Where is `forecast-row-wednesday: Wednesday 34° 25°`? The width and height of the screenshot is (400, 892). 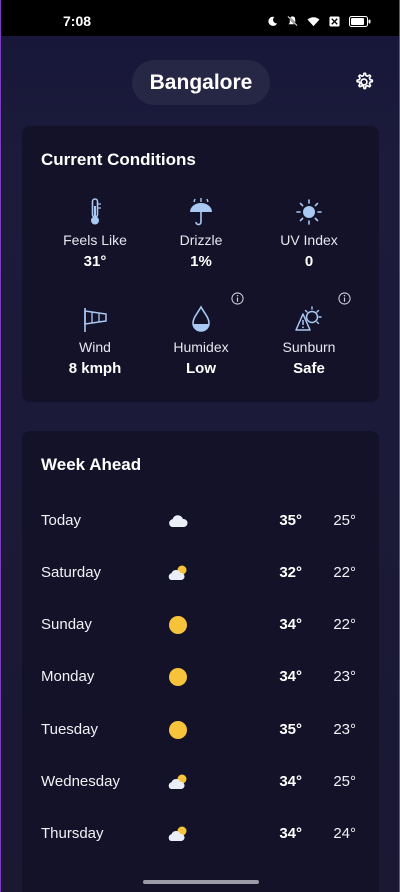
forecast-row-wednesday: Wednesday 34° 25° is located at coordinates (200, 782).